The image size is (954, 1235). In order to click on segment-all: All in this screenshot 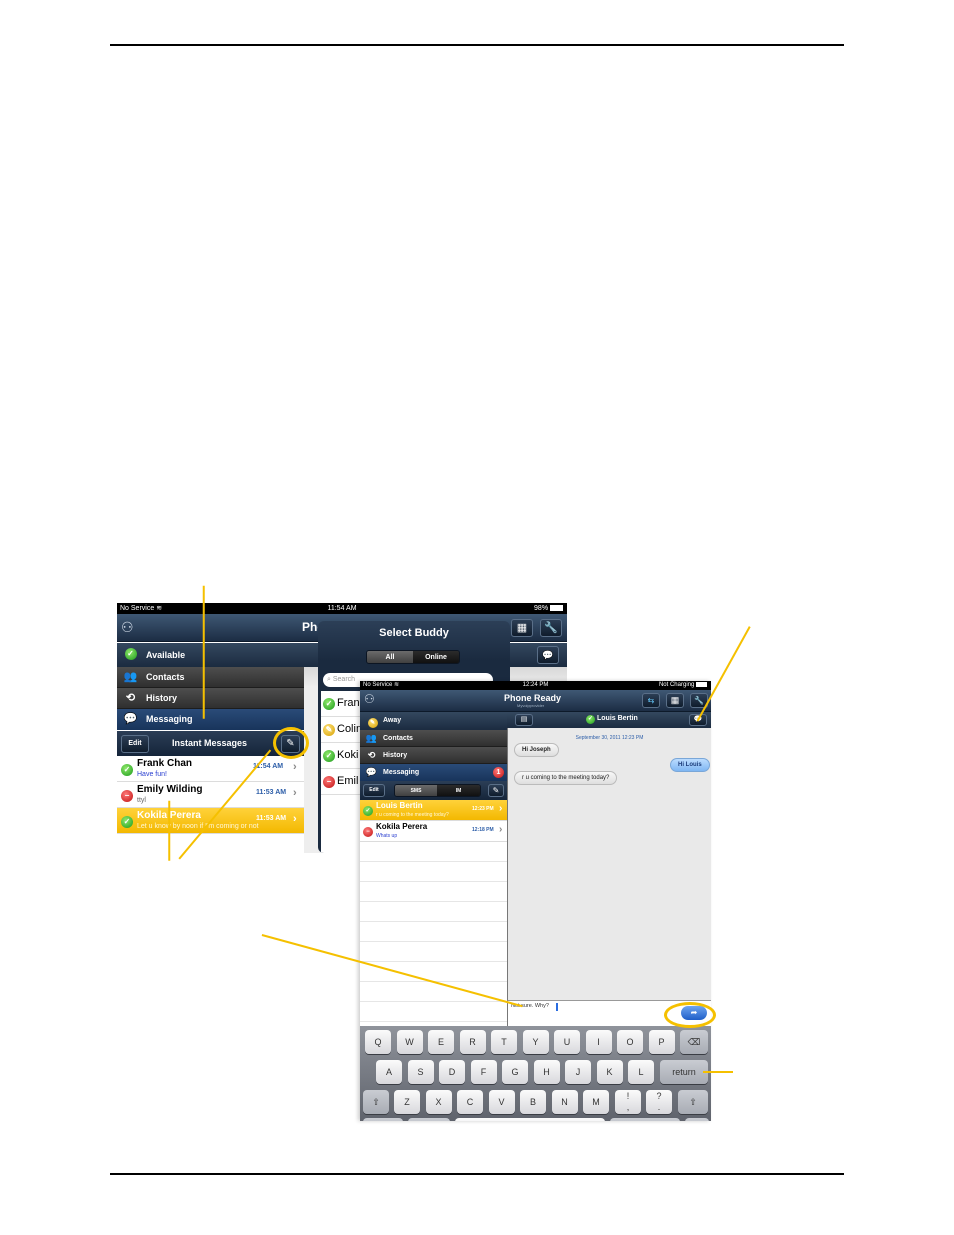, I will do `click(390, 657)`.